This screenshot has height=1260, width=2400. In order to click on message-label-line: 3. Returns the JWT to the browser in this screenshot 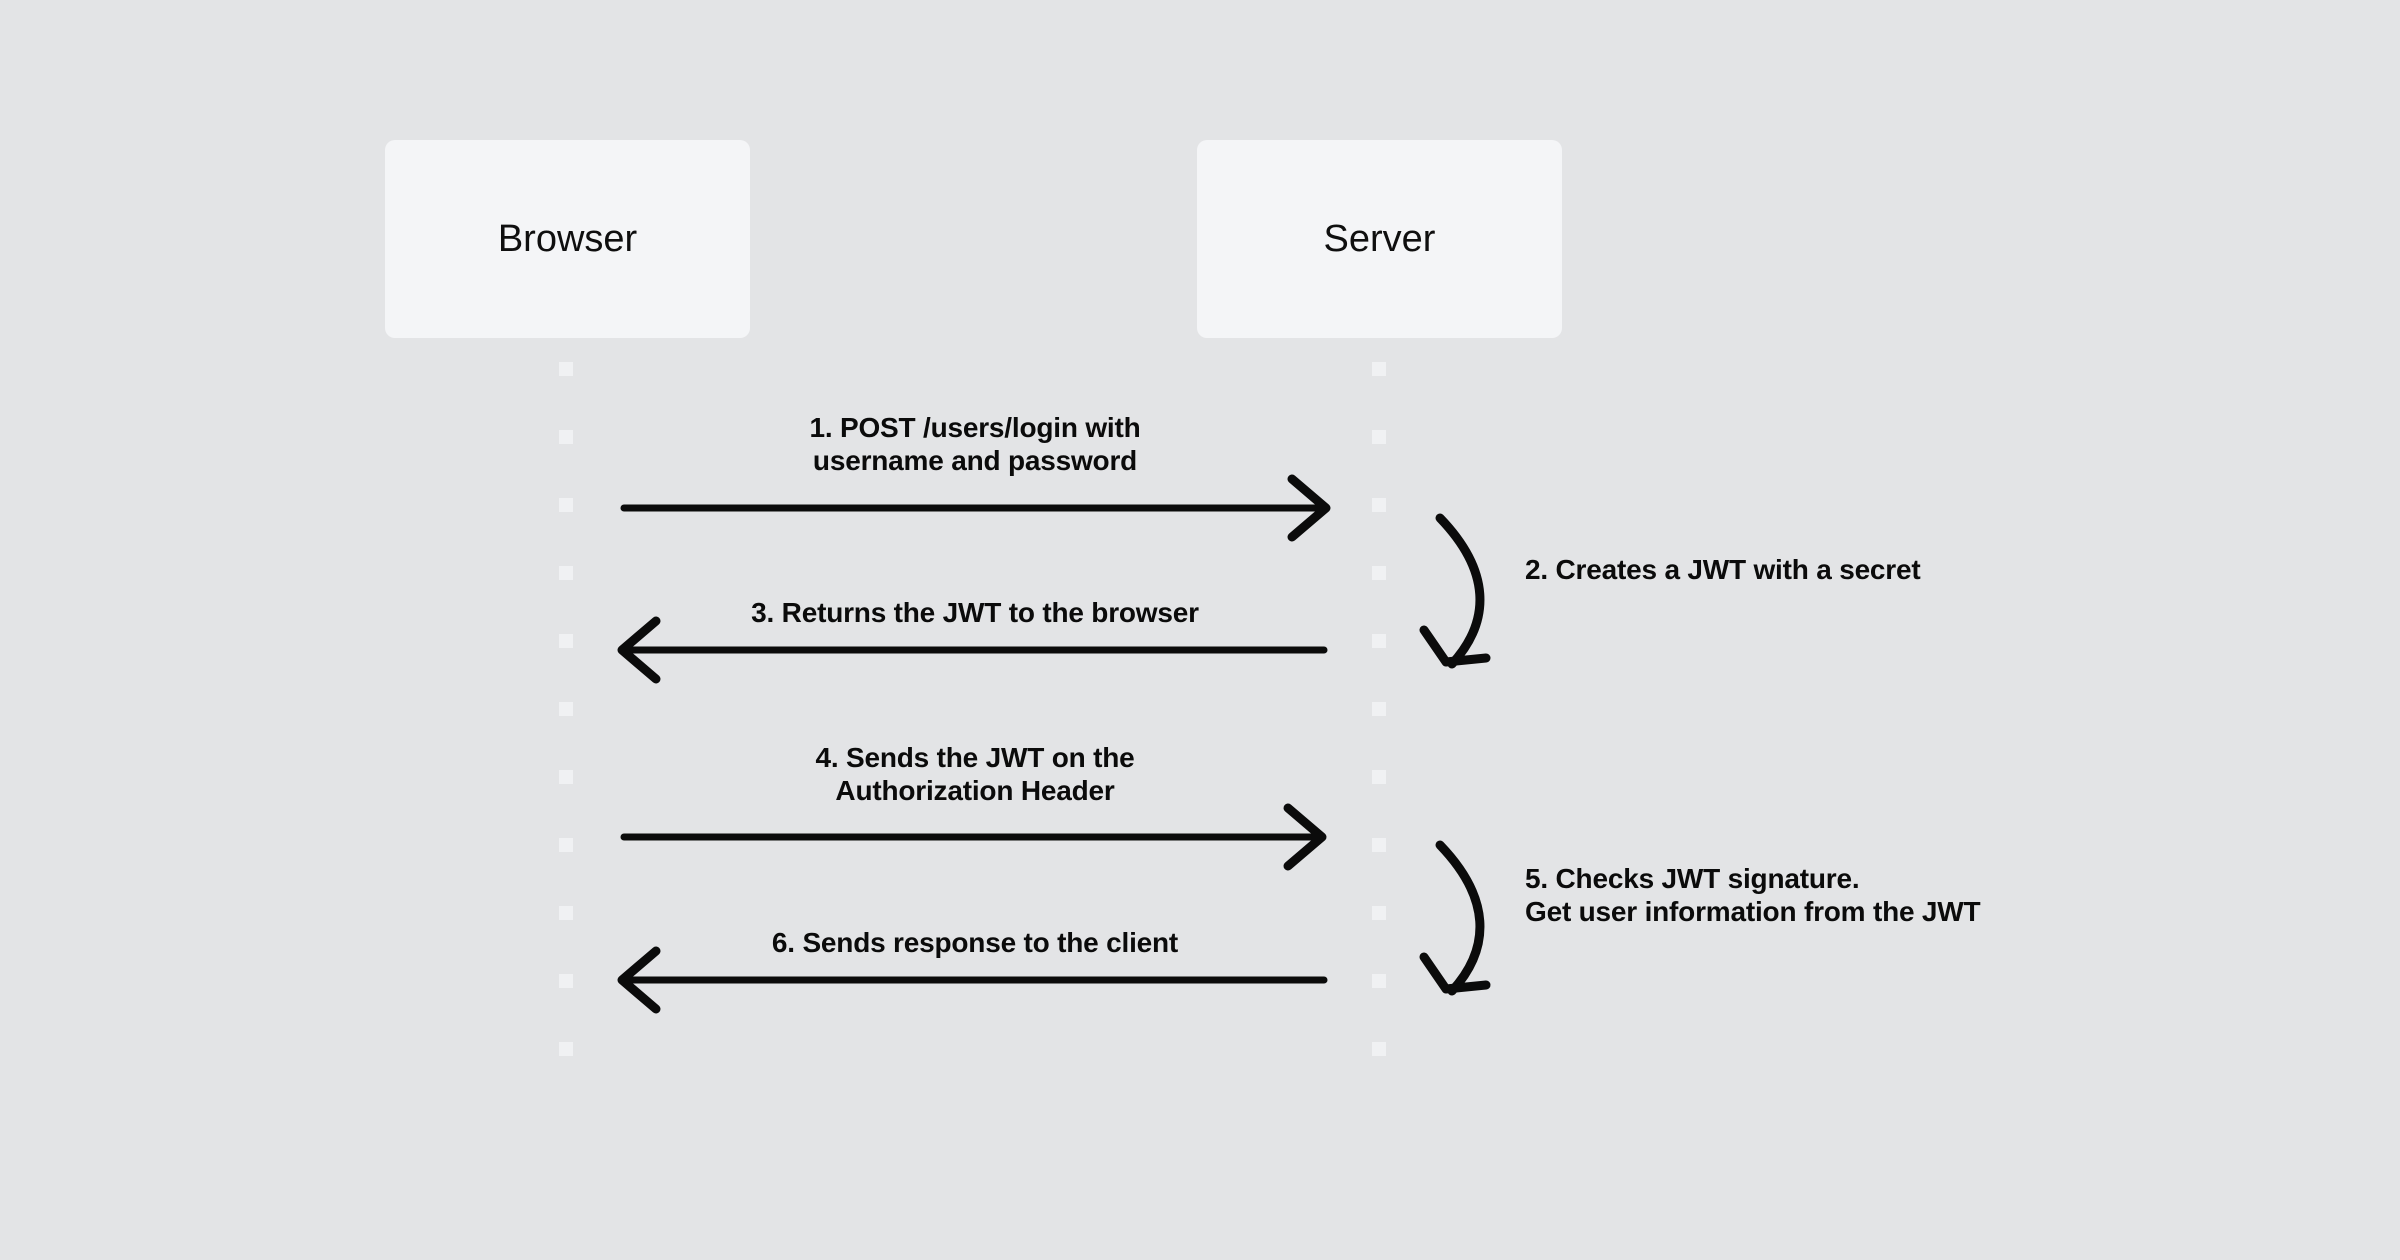, I will do `click(975, 612)`.